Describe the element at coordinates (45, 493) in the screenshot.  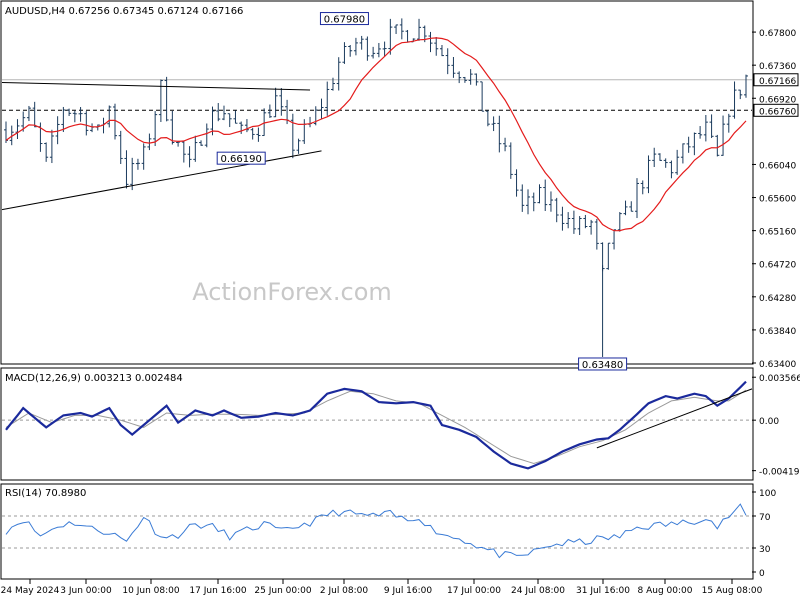
I see `rsi-panel-title: RSI(14) 70.8980` at that location.